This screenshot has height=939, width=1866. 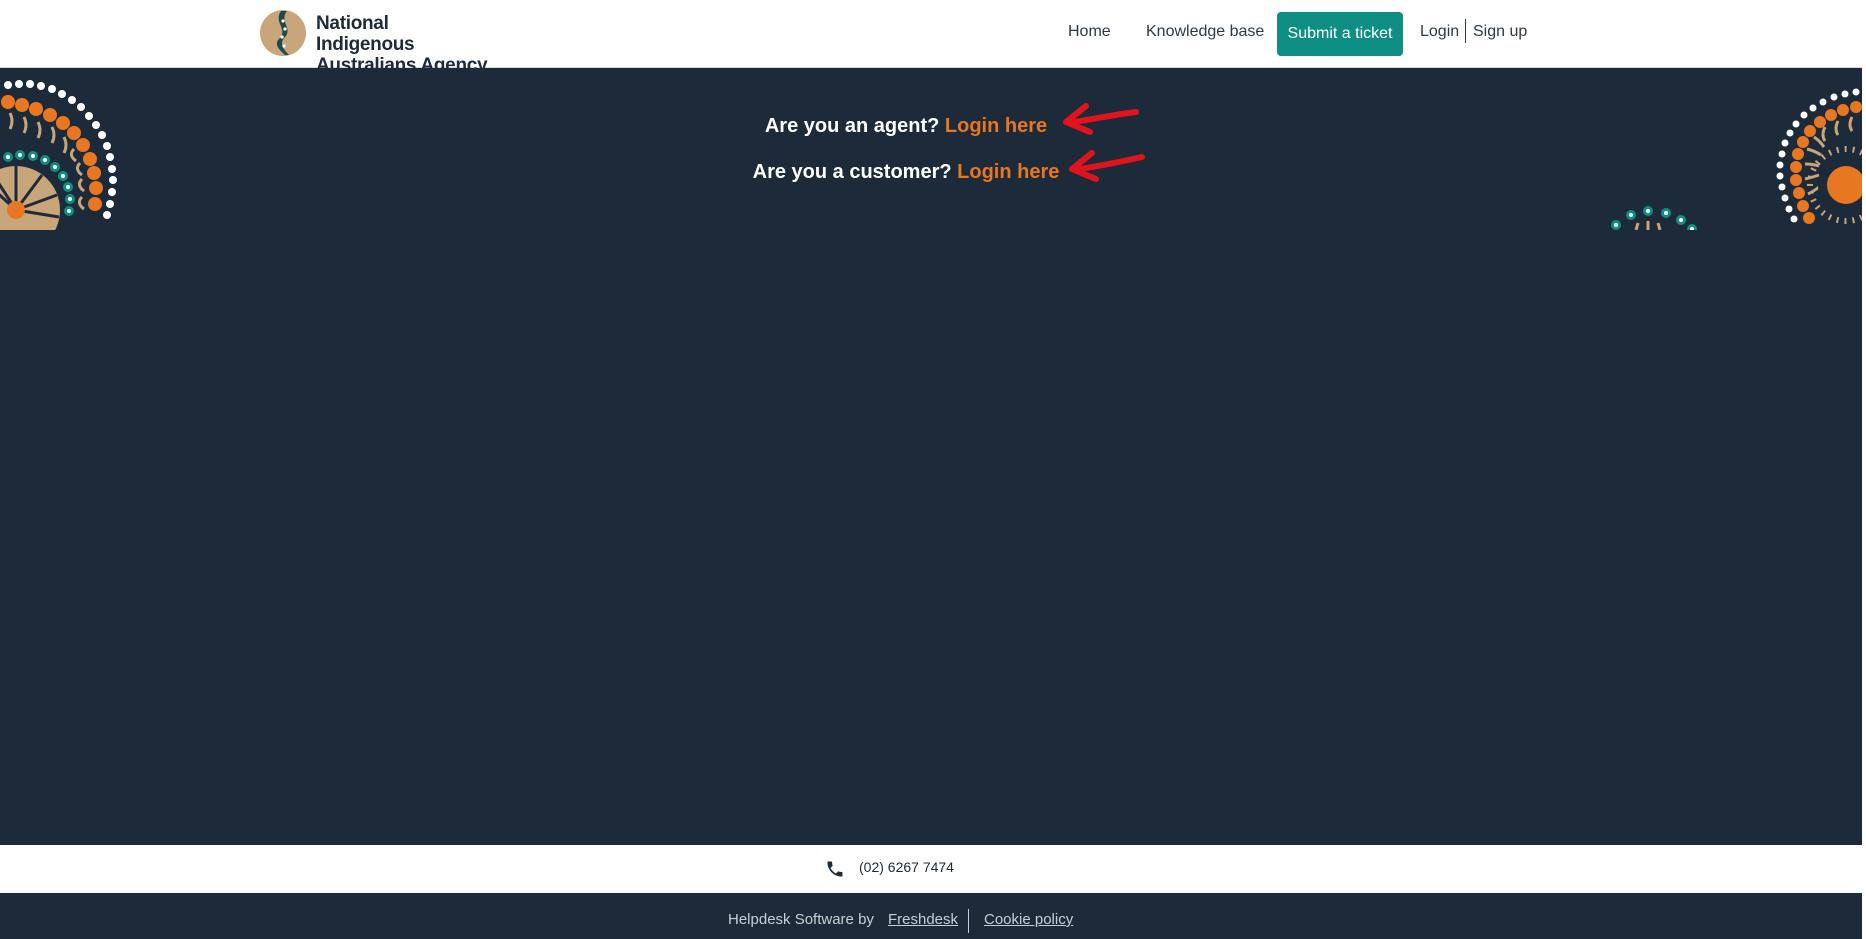 I want to click on nav-home-link: Home, so click(x=1089, y=32).